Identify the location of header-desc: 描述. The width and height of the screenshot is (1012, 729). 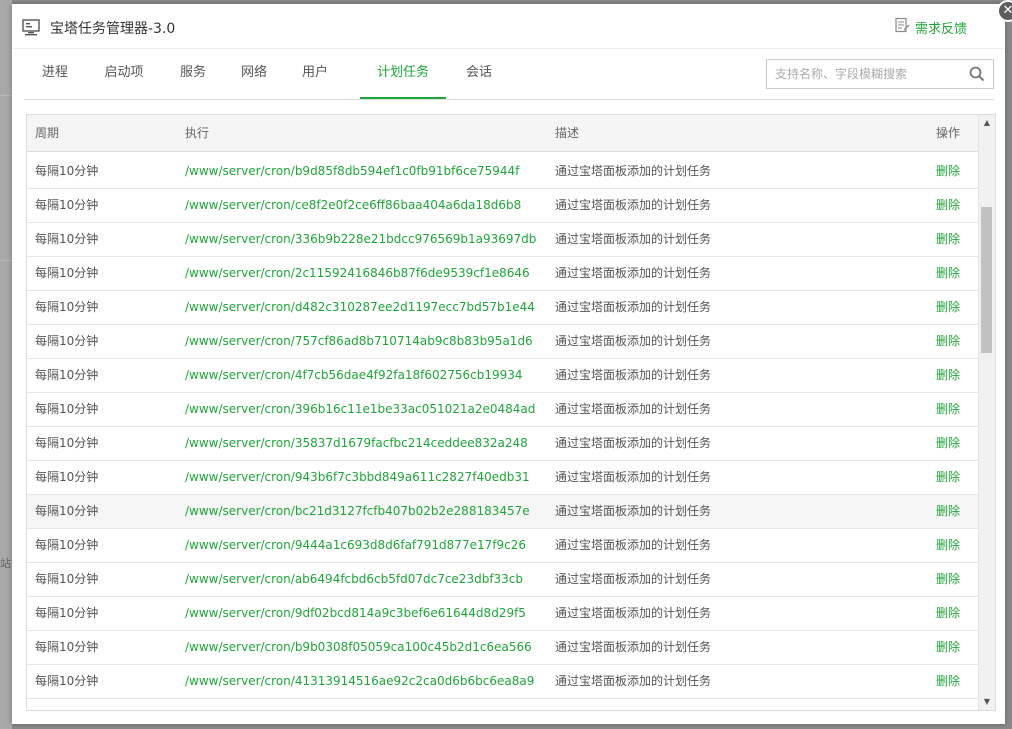
(567, 133).